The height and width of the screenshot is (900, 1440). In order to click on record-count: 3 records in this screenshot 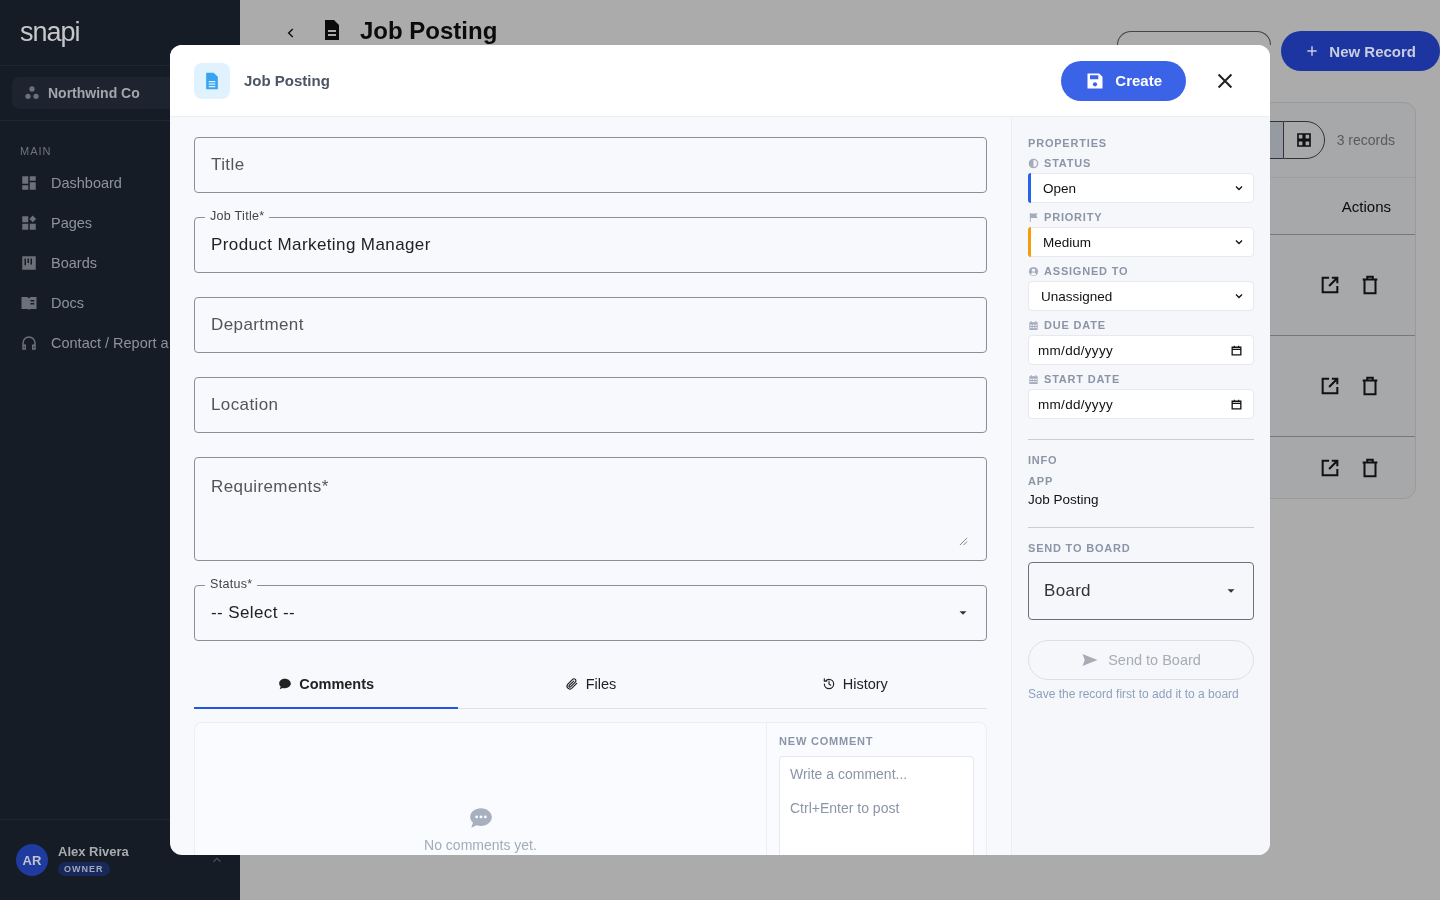, I will do `click(1365, 140)`.